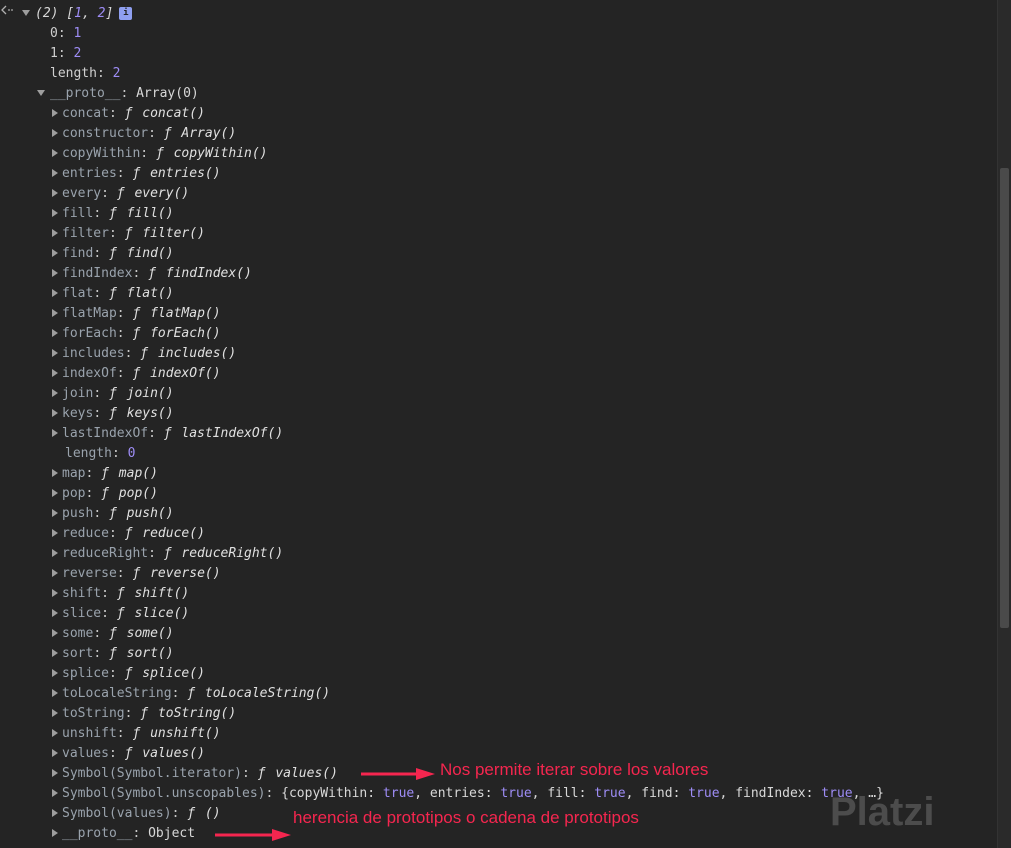 The width and height of the screenshot is (1011, 848). I want to click on property-key: shift, so click(82, 593).